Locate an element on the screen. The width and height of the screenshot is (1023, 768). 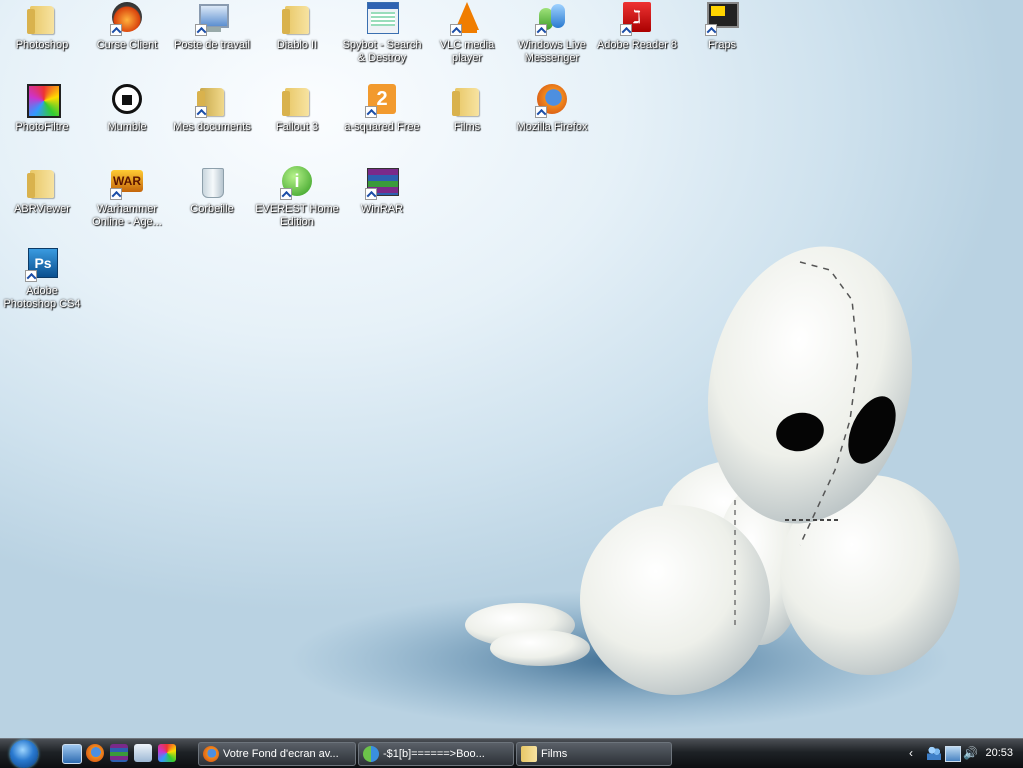
network-icon is located at coordinates (953, 754).